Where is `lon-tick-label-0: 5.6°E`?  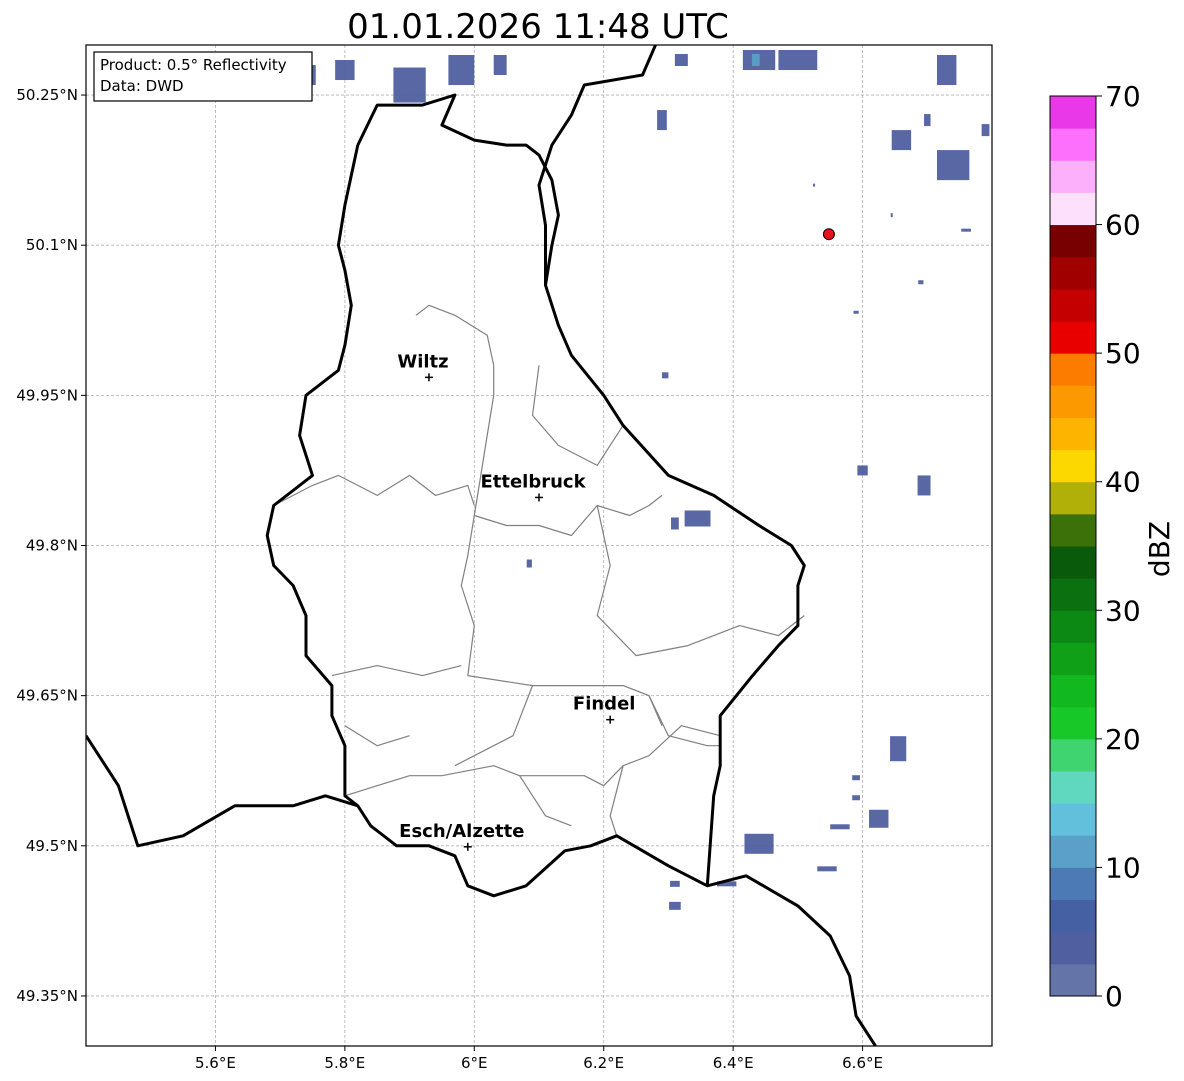 lon-tick-label-0: 5.6°E is located at coordinates (215, 1063).